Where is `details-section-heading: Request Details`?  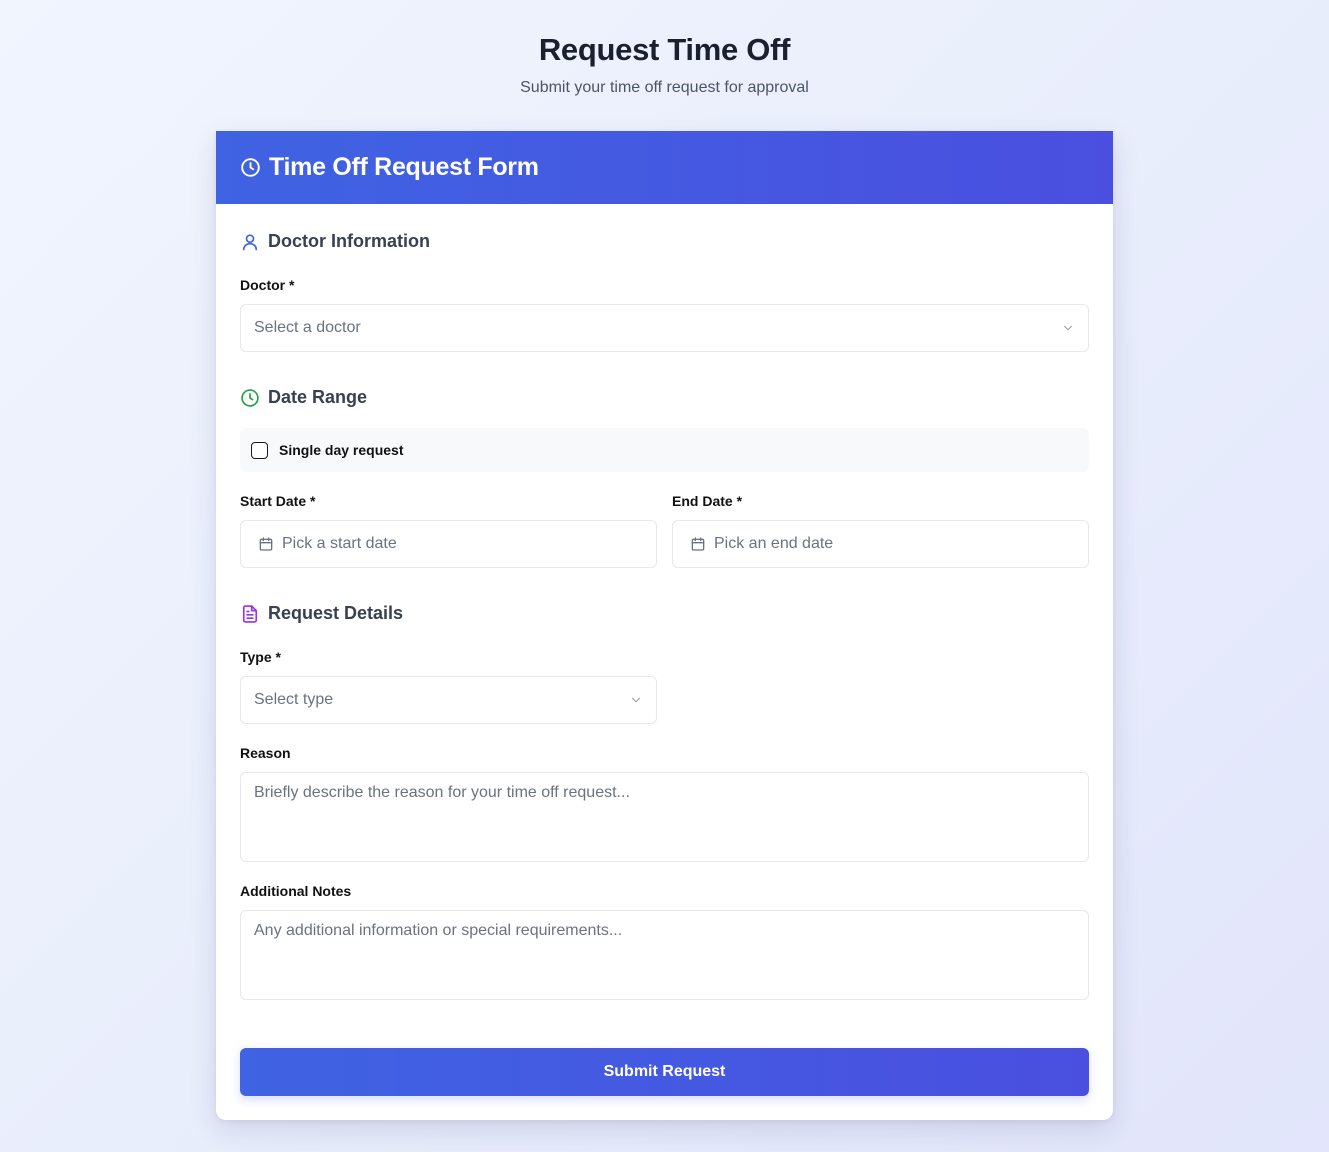
details-section-heading: Request Details is located at coordinates (321, 613).